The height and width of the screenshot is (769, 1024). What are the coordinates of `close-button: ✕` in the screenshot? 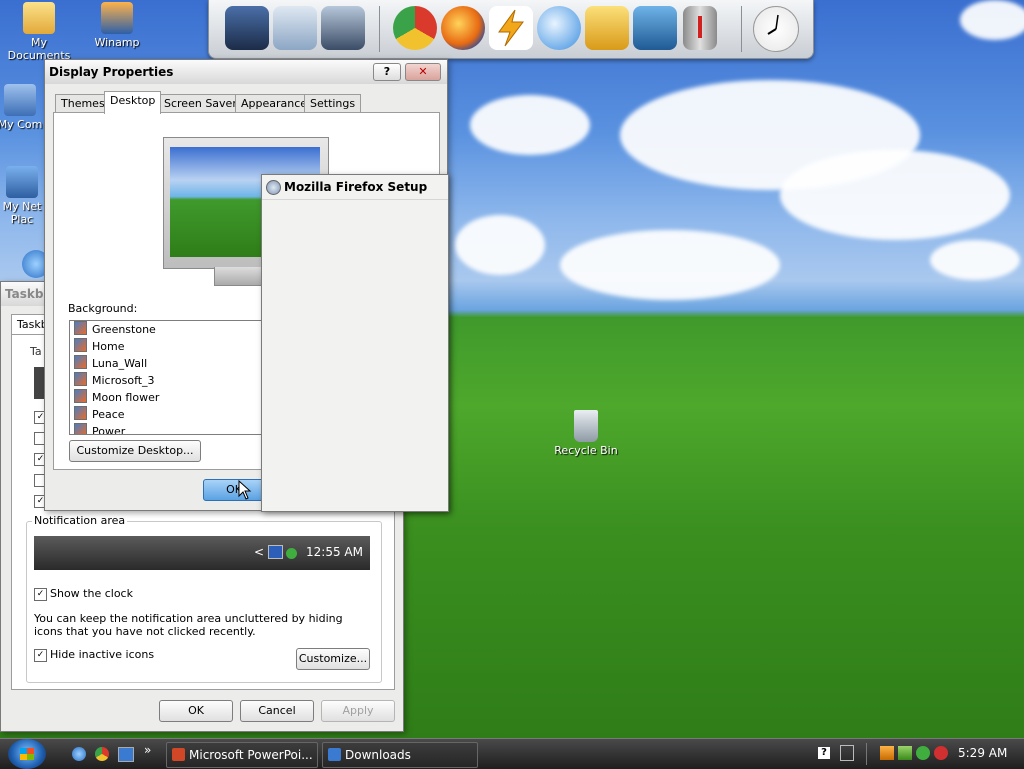 It's located at (423, 72).